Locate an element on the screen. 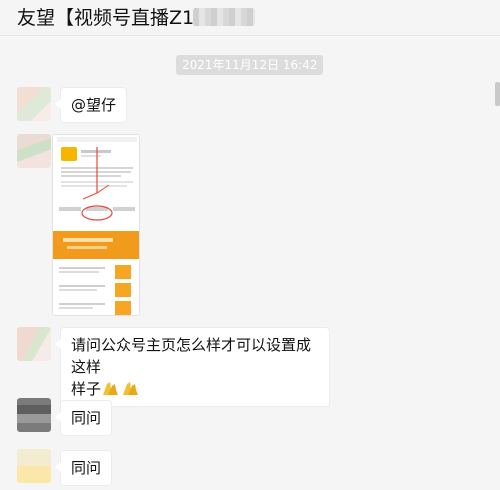 This screenshot has width=500, height=490. title-bar: 友望【视频号直播Z1】 is located at coordinates (250, 18).